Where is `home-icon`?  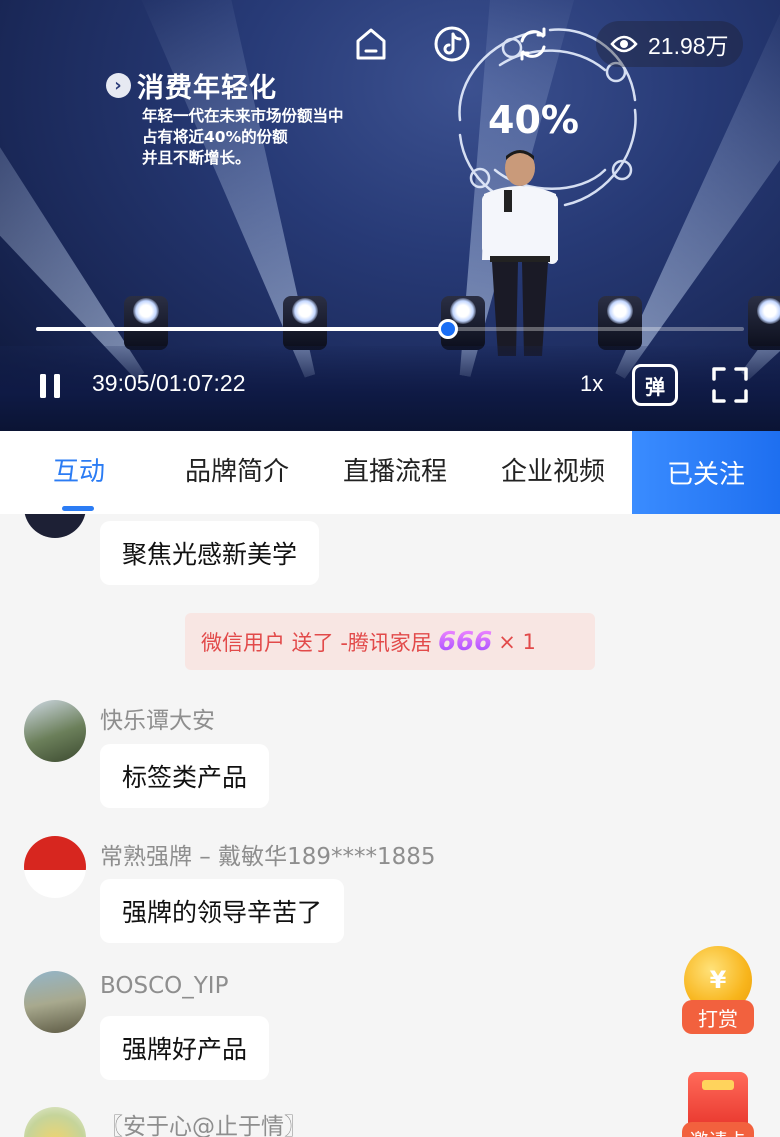 home-icon is located at coordinates (371, 44).